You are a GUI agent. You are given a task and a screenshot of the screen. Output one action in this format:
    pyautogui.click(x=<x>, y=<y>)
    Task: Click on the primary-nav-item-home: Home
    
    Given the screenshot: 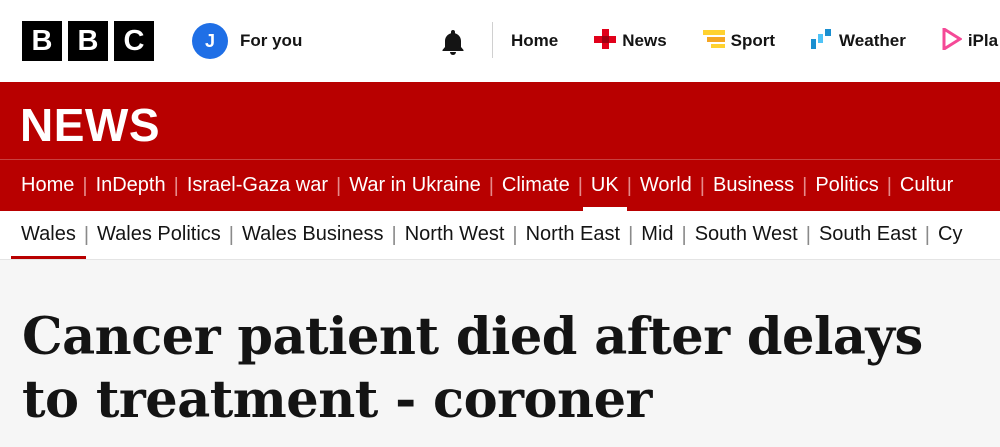 What is the action you would take?
    pyautogui.click(x=47, y=185)
    